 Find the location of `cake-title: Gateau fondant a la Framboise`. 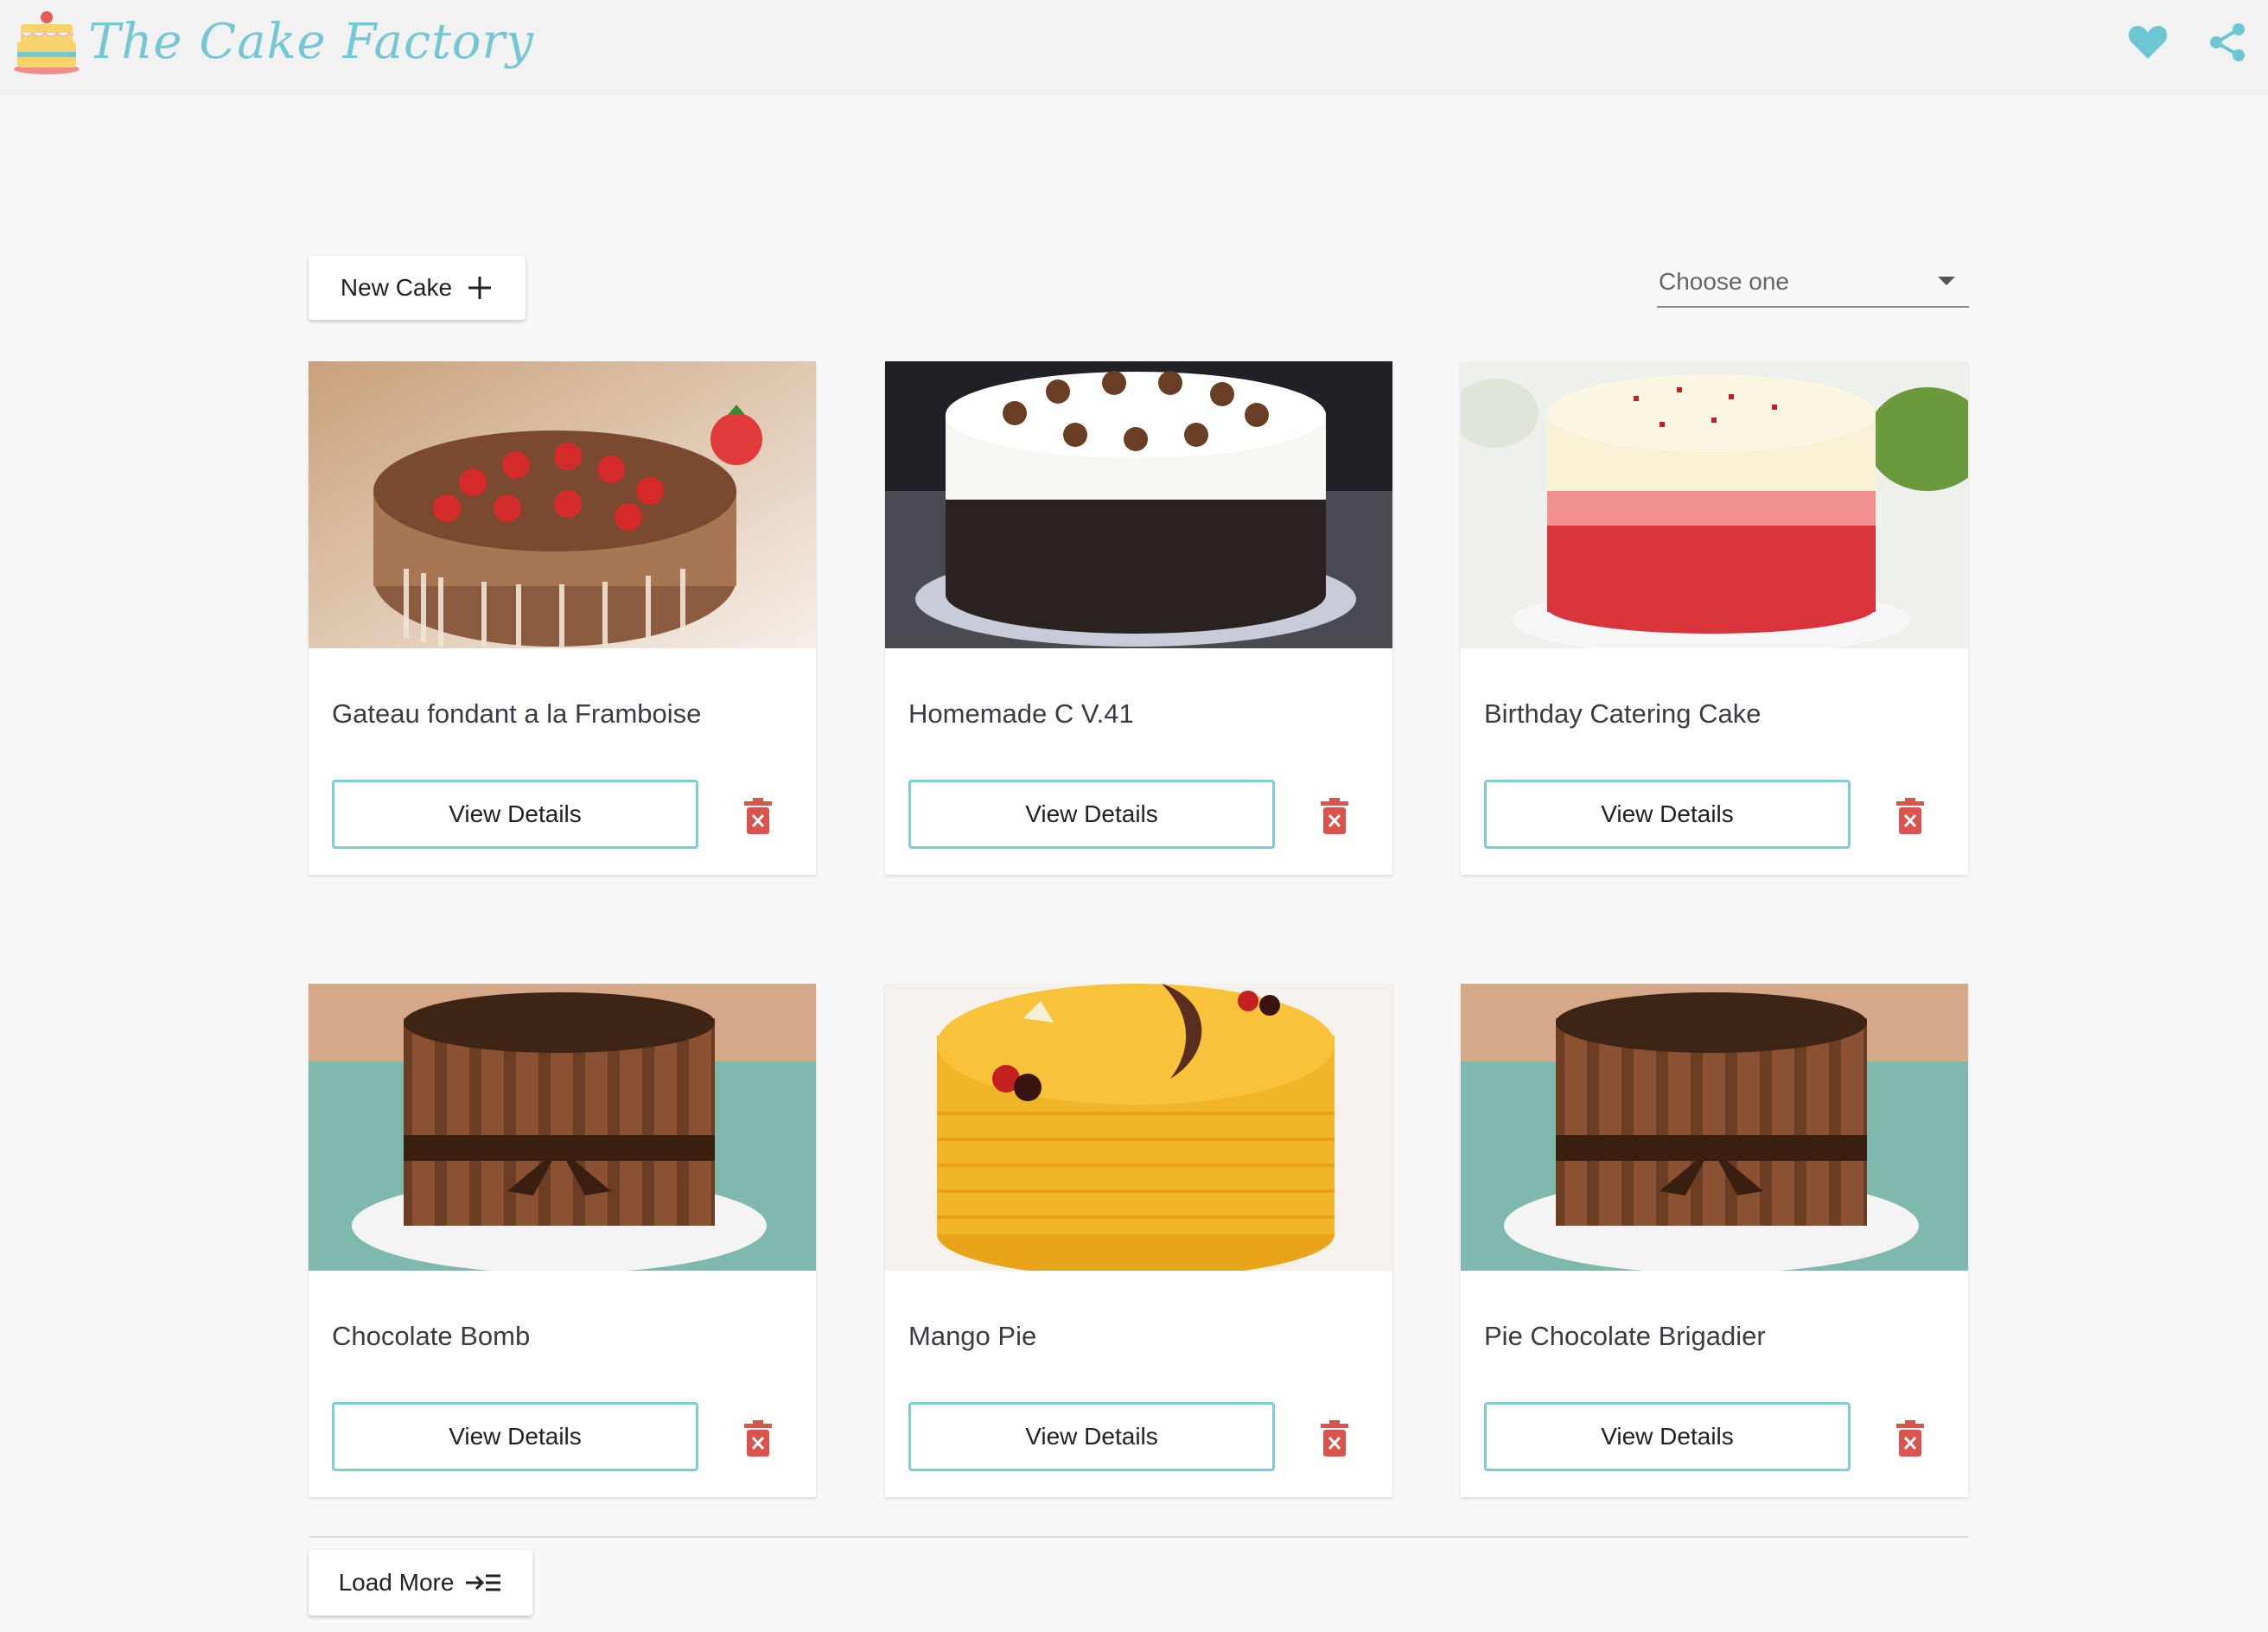

cake-title: Gateau fondant a la Framboise is located at coordinates (517, 714).